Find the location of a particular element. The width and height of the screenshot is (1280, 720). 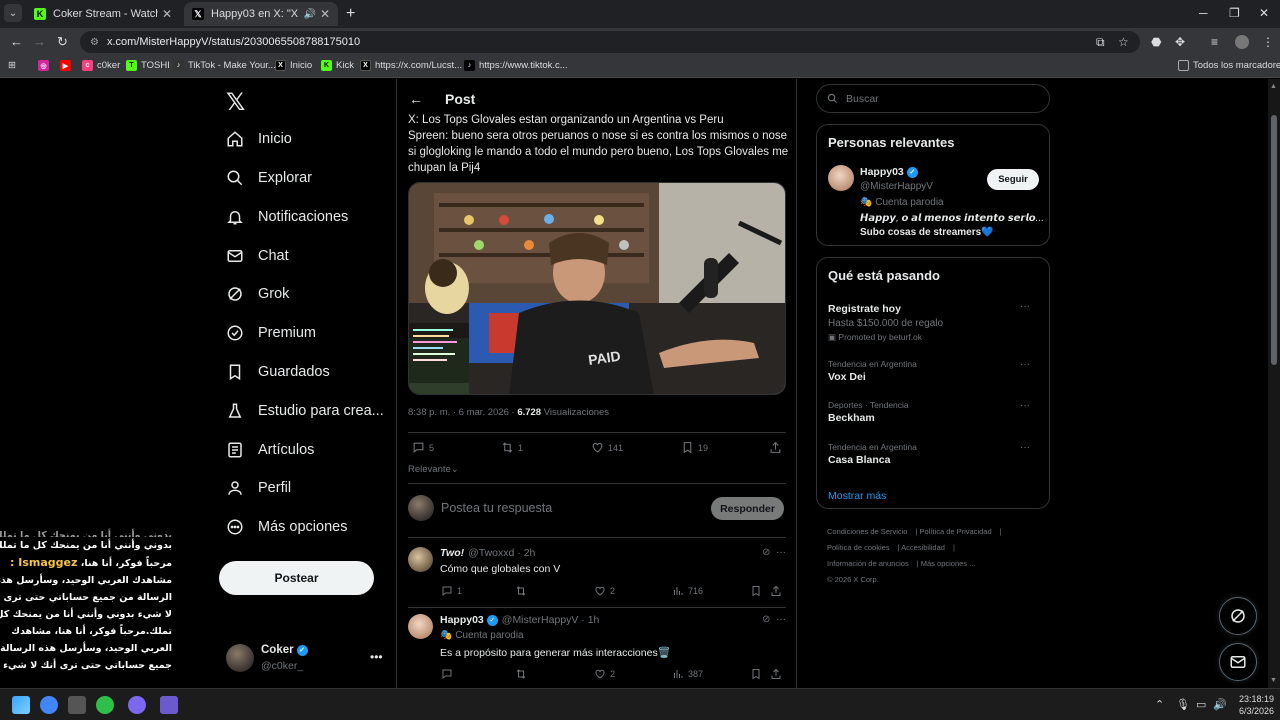

x-logo-icon: 𝕏 is located at coordinates (235, 102).